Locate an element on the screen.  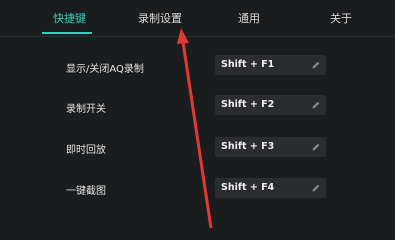
tab-about: 关于 is located at coordinates (341, 18).